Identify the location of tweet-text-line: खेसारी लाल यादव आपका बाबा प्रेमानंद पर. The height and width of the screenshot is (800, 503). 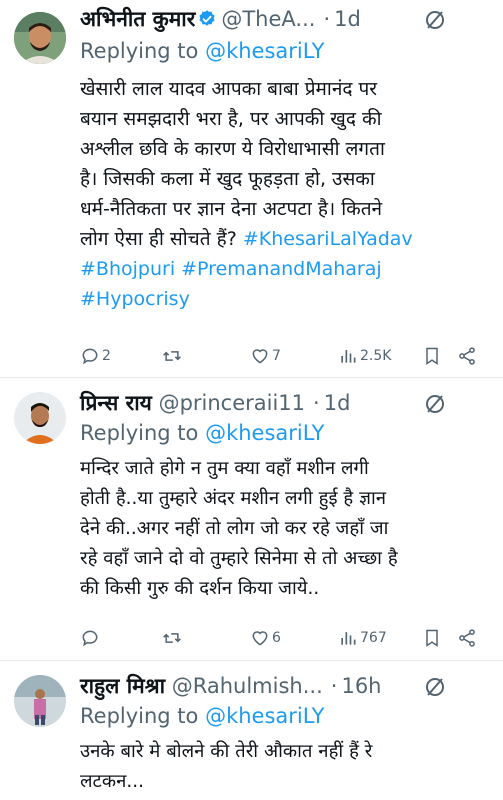
(229, 89).